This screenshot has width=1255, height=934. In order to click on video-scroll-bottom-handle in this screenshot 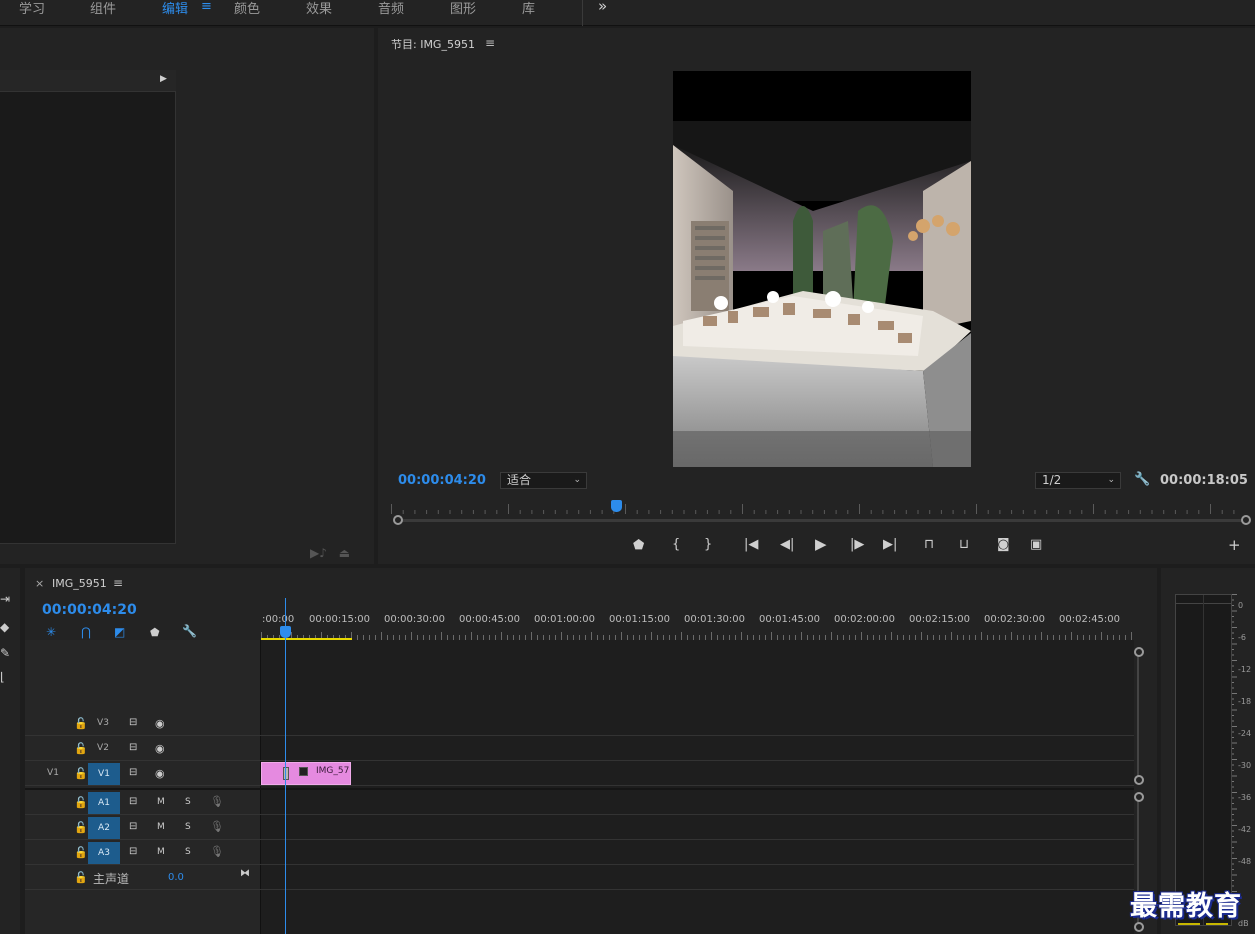, I will do `click(1139, 780)`.